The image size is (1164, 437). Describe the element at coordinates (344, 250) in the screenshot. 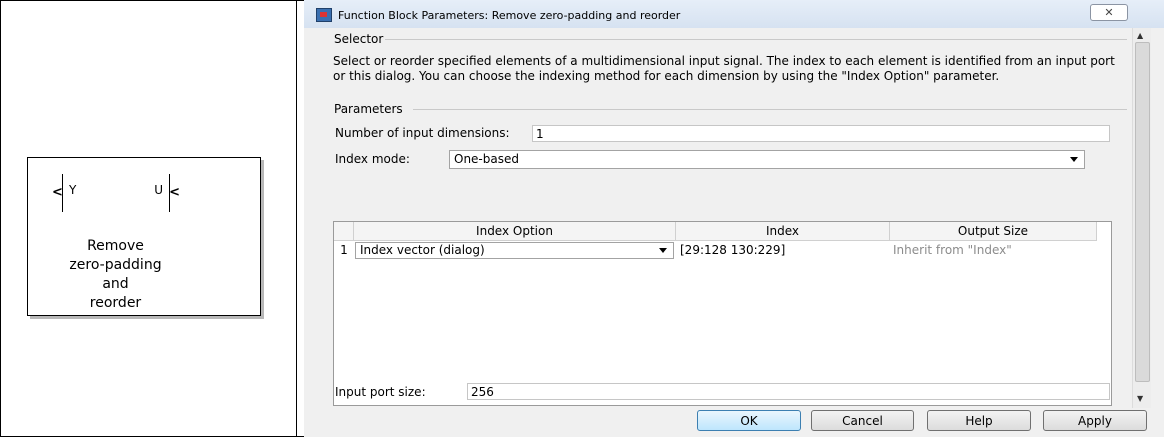

I see `row-number: 1` at that location.